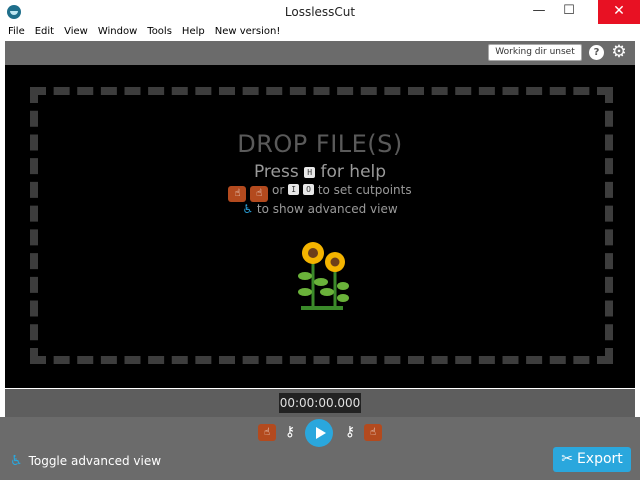 The height and width of the screenshot is (480, 640). I want to click on set-cutpoints-label: to set cutpoints, so click(364, 190).